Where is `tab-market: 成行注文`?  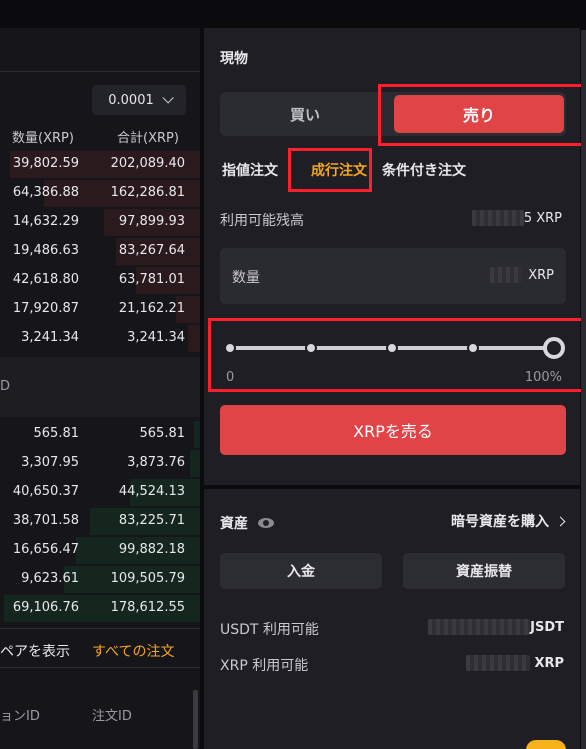 tab-market: 成行注文 is located at coordinates (339, 170).